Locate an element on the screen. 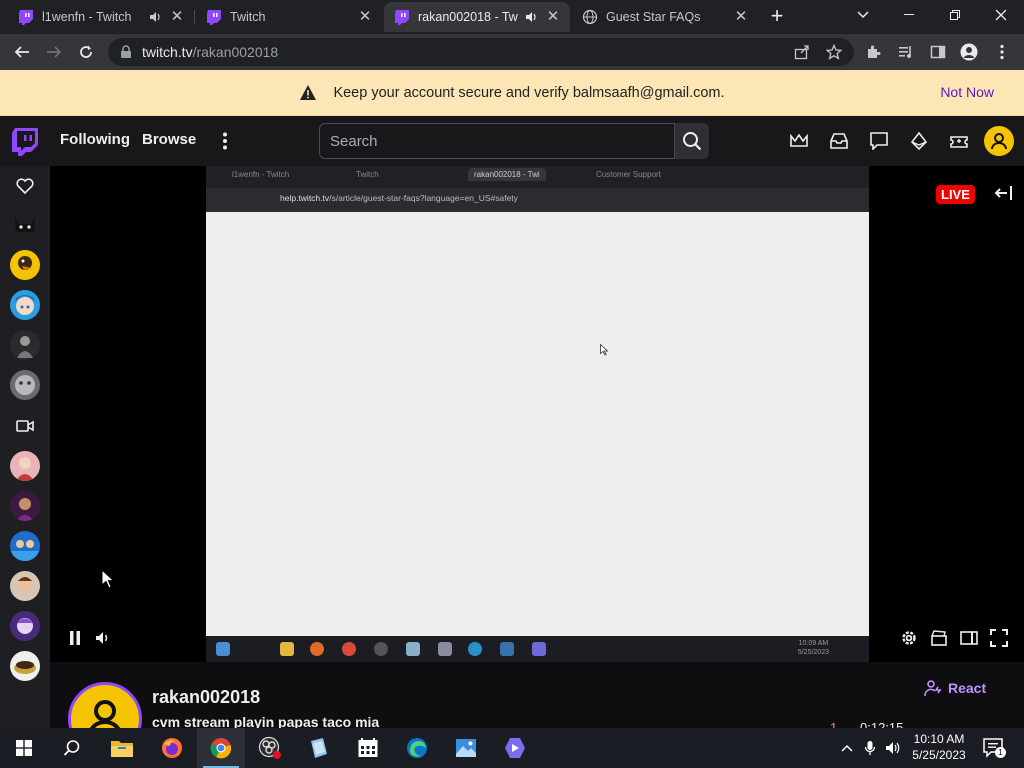 This screenshot has width=1024, height=768. notification-center-button: 1 is located at coordinates (994, 748).